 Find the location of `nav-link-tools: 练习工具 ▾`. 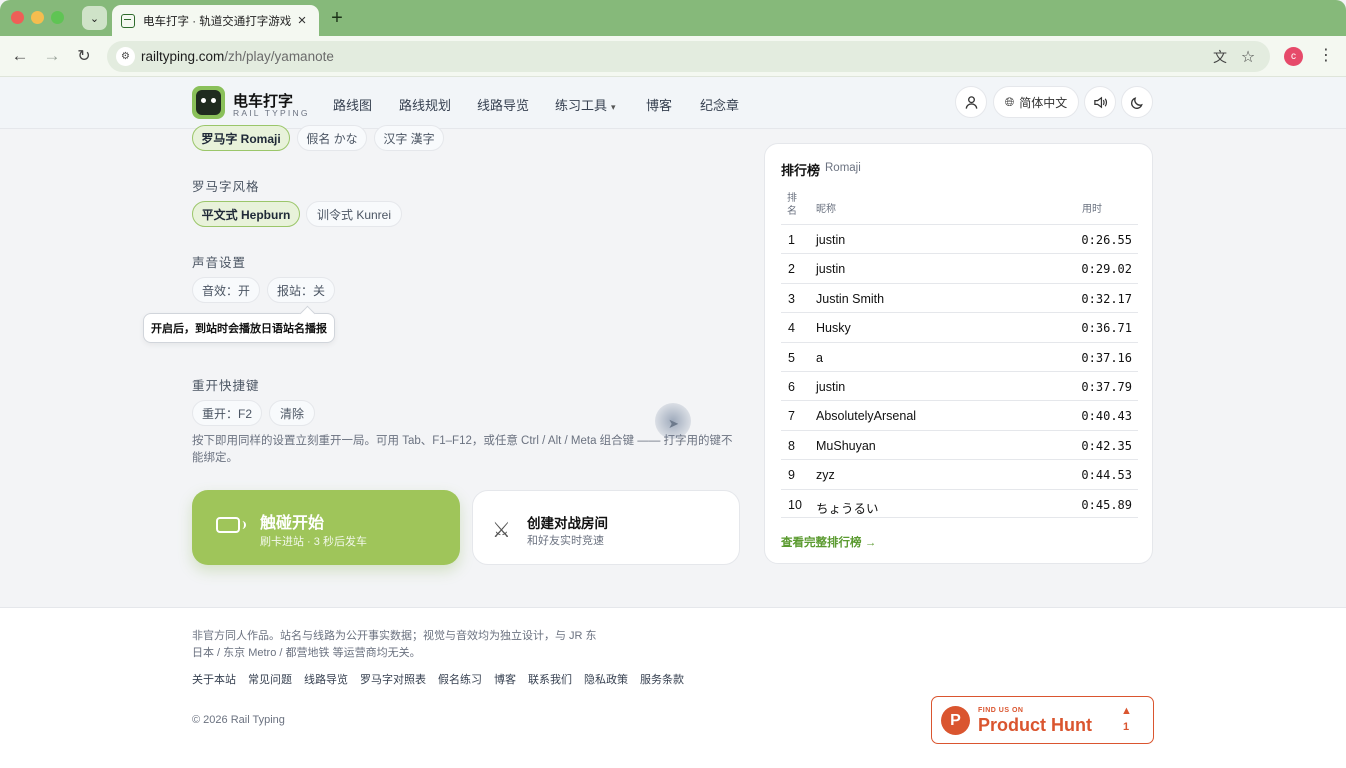

nav-link-tools: 练习工具 ▾ is located at coordinates (585, 104).